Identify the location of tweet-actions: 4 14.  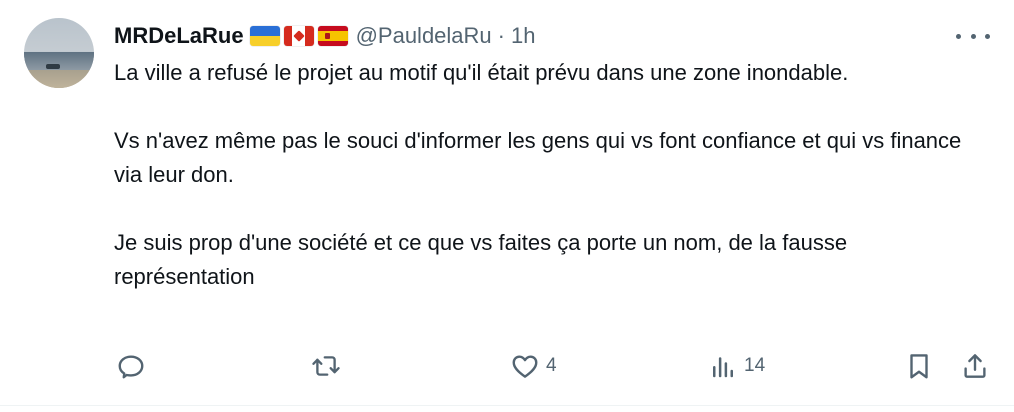
(552, 366).